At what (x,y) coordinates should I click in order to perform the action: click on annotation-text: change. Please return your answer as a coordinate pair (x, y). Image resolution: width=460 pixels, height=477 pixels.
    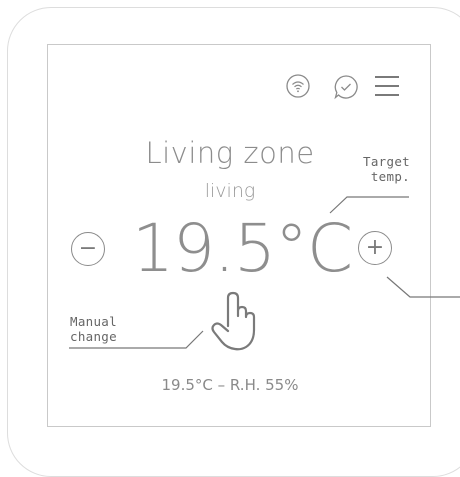
    Looking at the image, I should click on (93, 336).